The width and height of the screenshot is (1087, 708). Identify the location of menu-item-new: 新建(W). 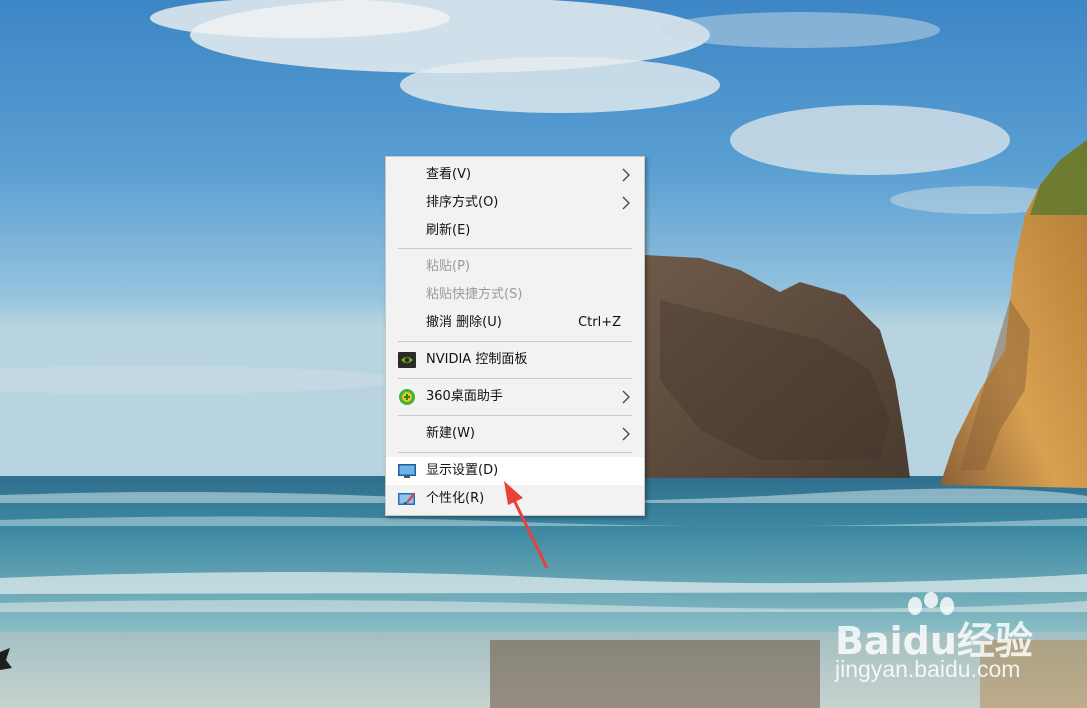
(515, 434).